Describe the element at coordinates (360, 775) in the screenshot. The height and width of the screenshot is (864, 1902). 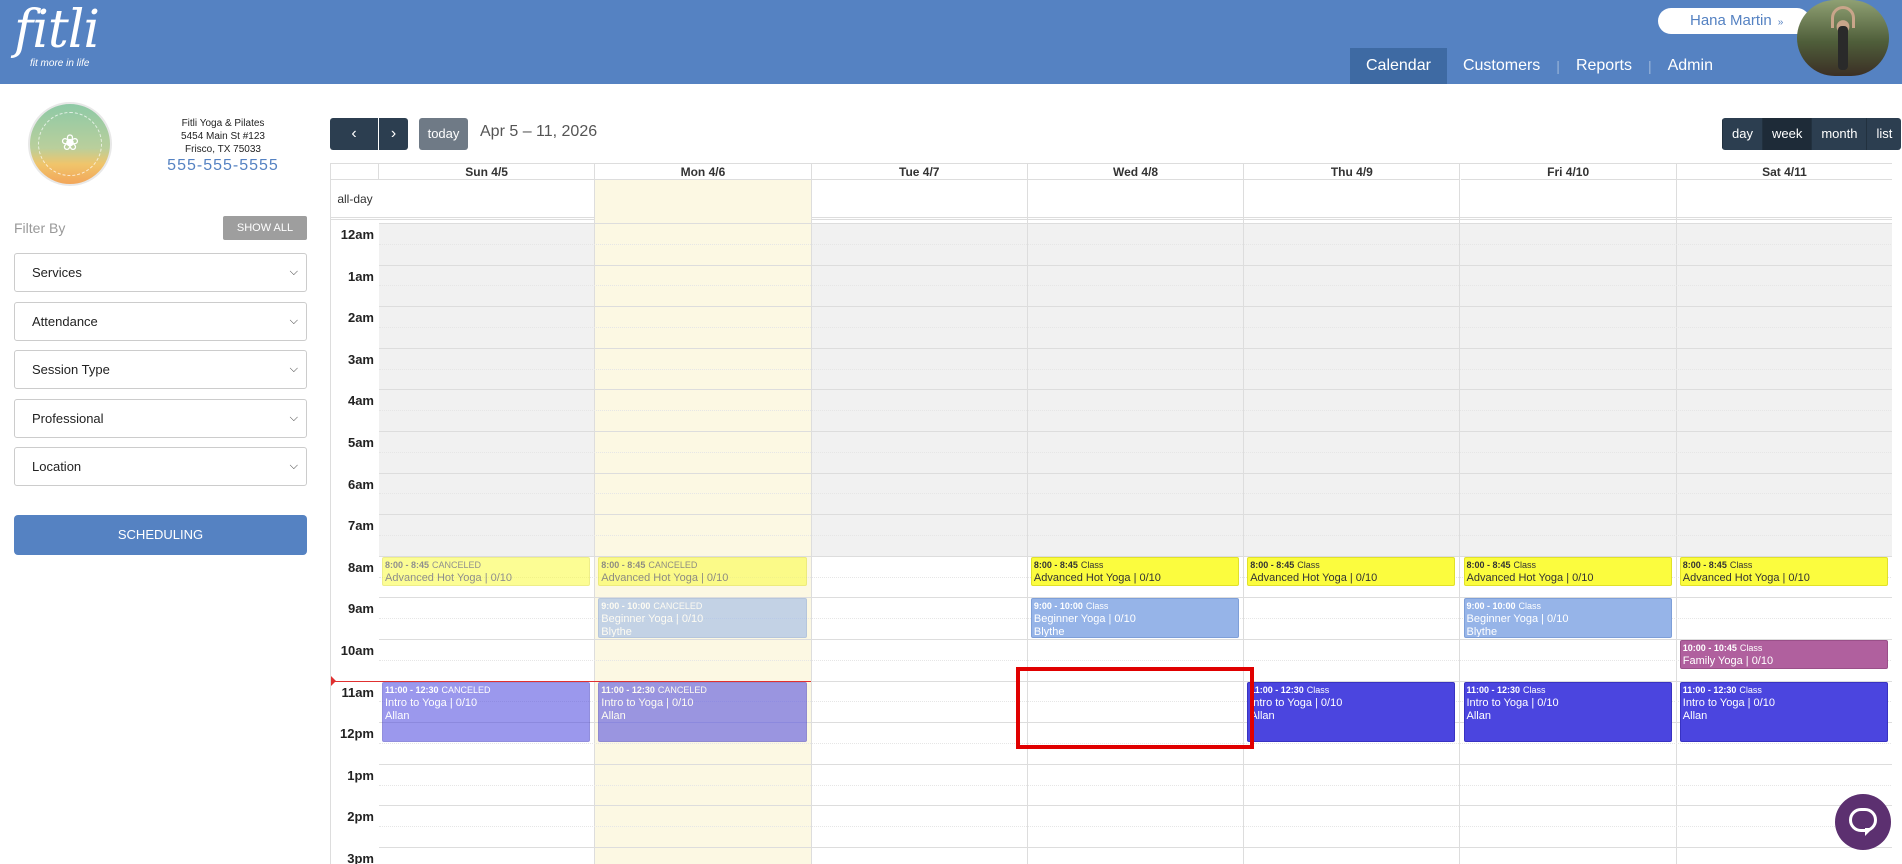
I see `hour-label: 1pm` at that location.